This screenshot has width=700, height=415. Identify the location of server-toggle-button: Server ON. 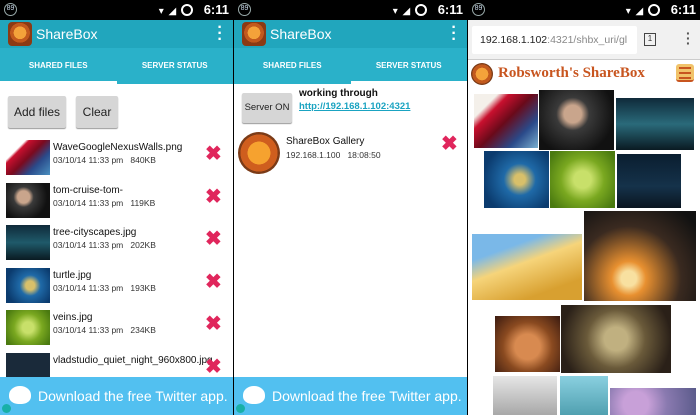
(267, 108).